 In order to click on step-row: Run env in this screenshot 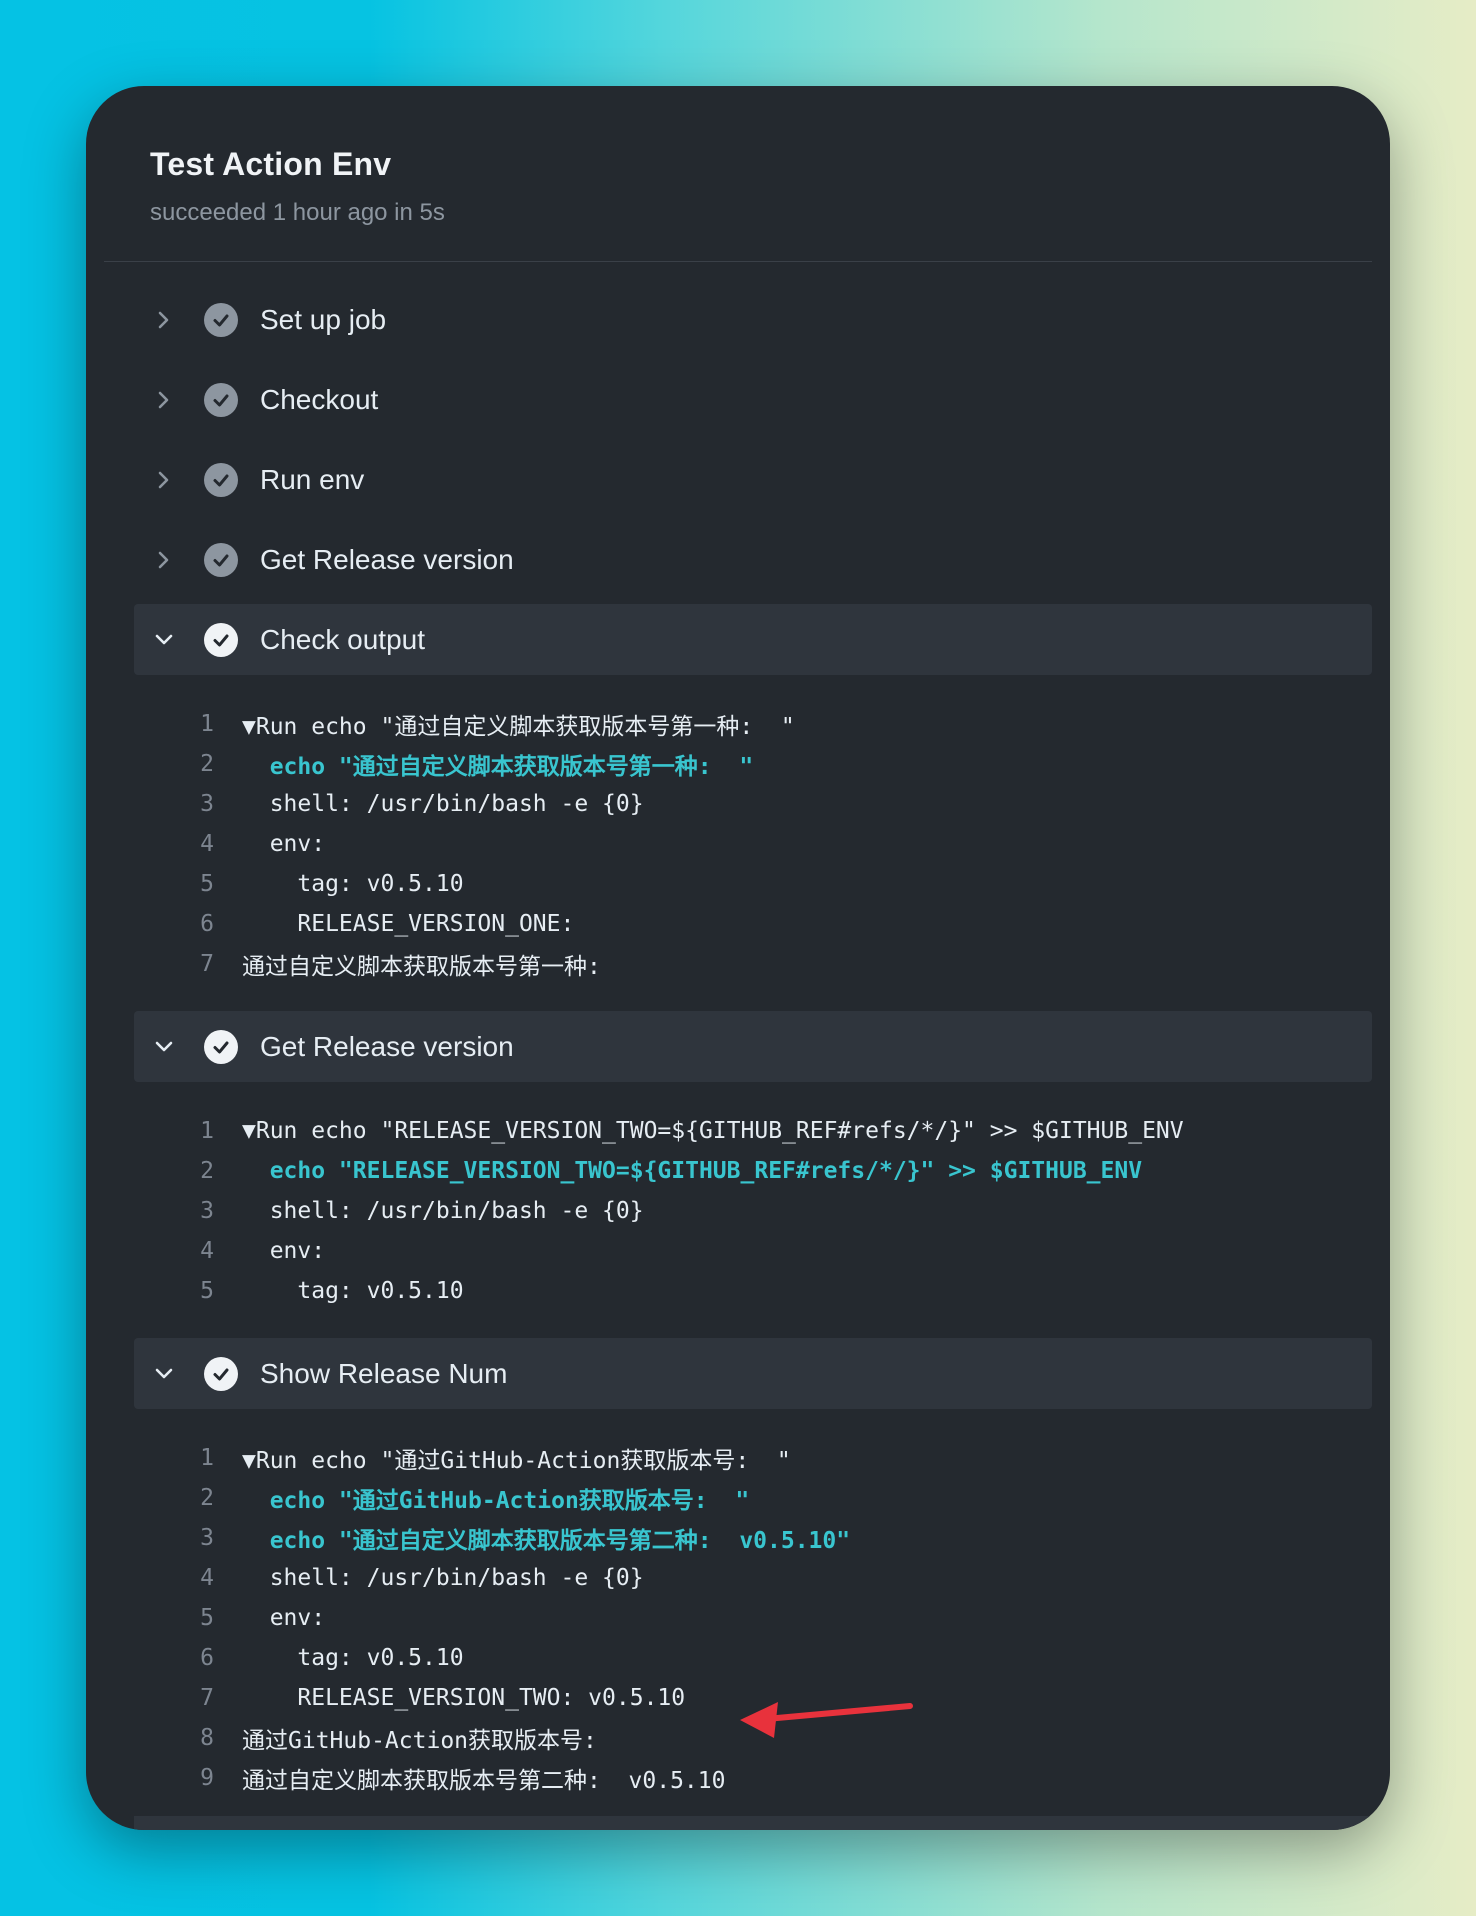, I will do `click(753, 479)`.